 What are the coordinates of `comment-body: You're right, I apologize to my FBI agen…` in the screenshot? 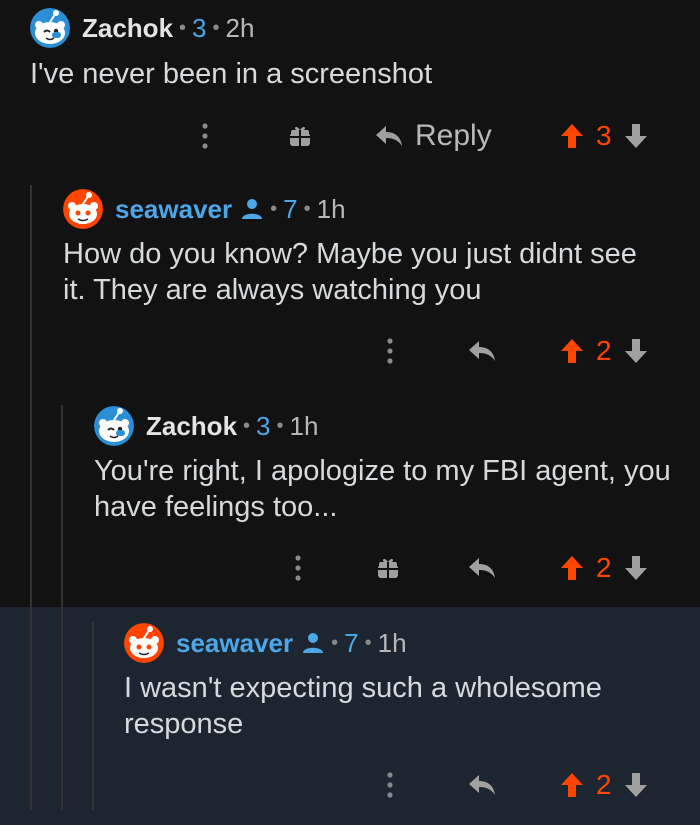 It's located at (382, 489).